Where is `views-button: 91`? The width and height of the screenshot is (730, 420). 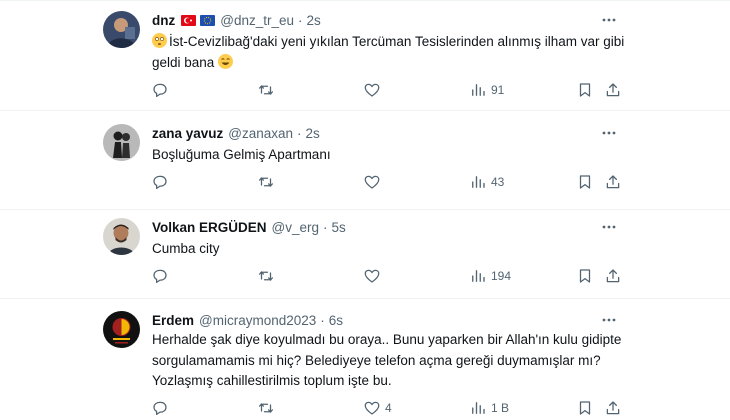
views-button: 91 is located at coordinates (486, 90).